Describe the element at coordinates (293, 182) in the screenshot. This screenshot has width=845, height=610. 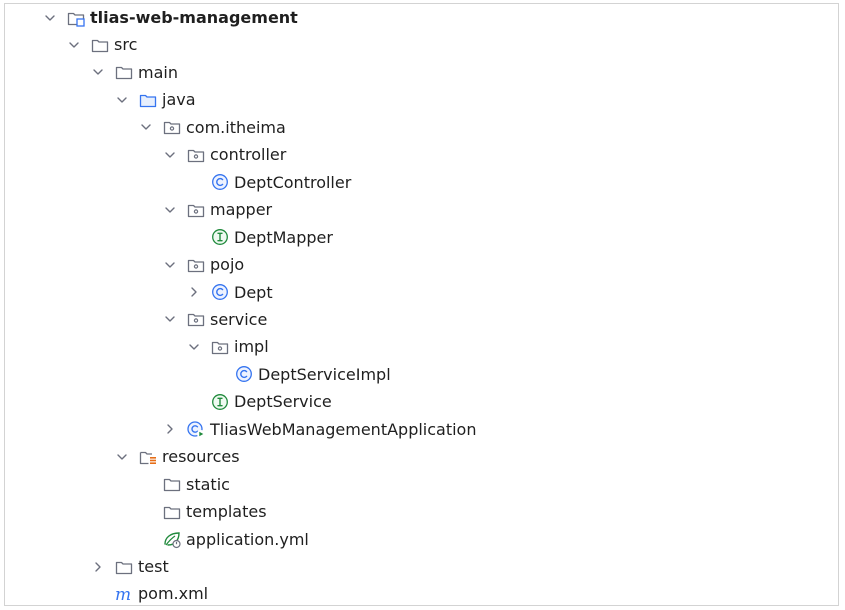
I see `tree-item-label: DeptController` at that location.